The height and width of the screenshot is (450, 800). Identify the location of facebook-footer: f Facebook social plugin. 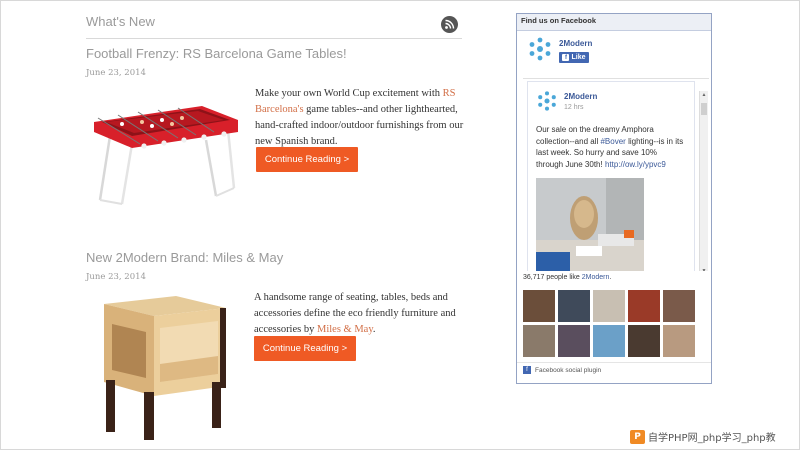
(562, 370).